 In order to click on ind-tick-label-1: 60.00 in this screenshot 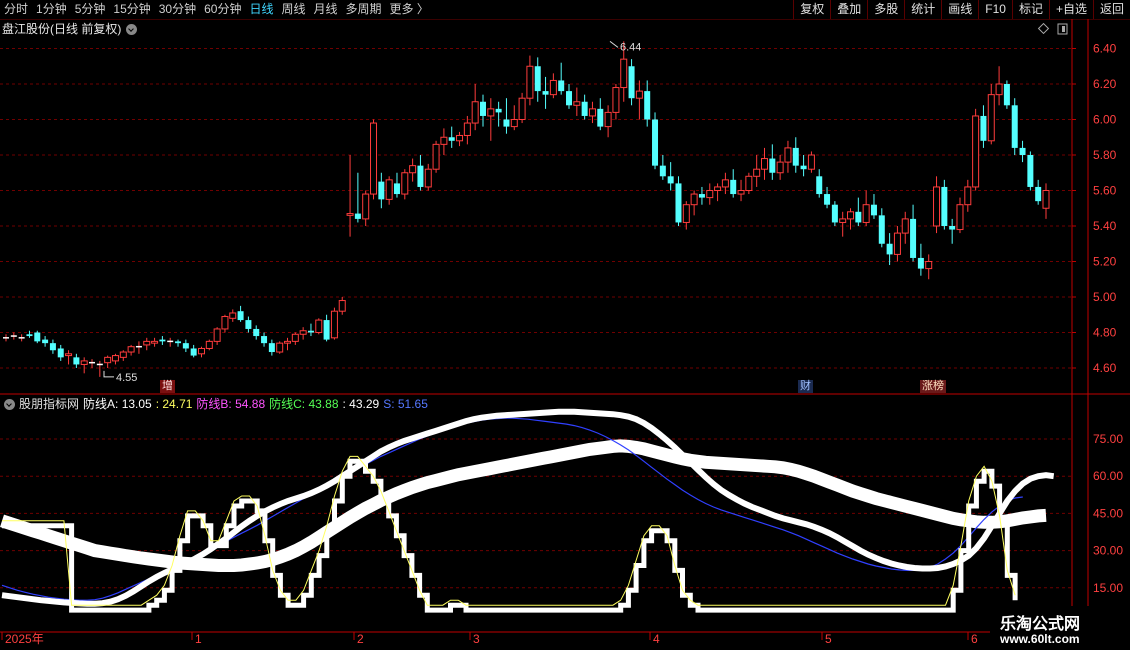, I will do `click(1108, 476)`.